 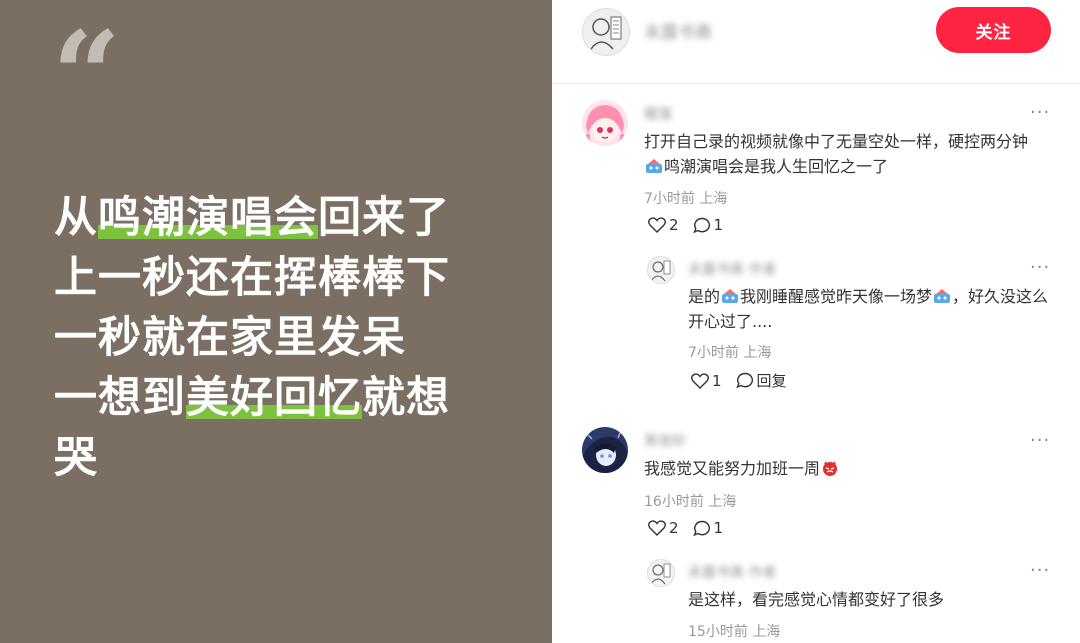 I want to click on note-line-4-highlight: 美好回忆, so click(x=274, y=398).